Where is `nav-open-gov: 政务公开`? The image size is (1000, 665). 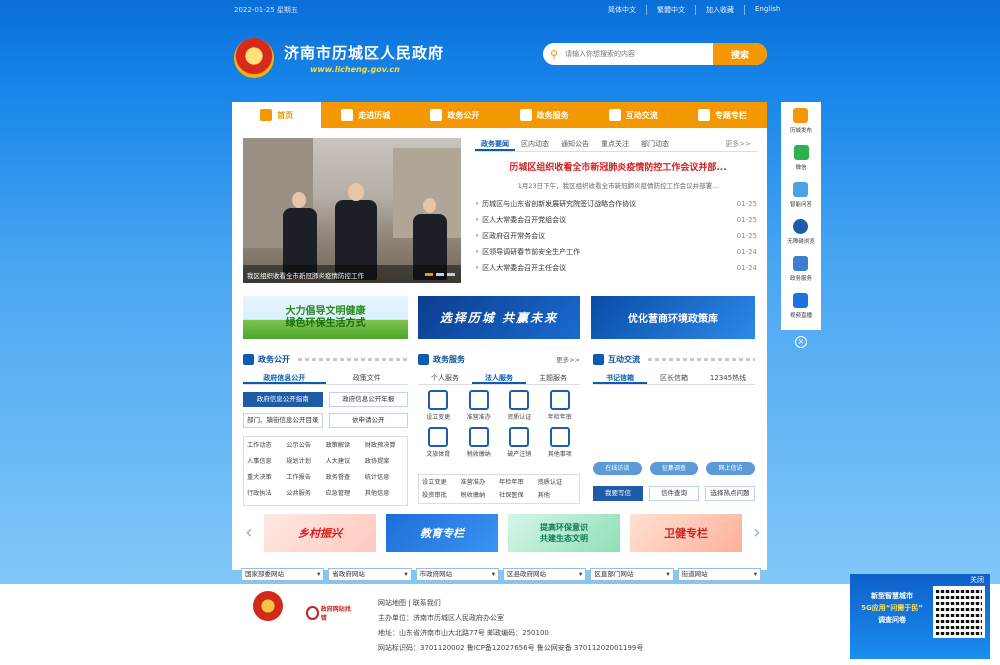 nav-open-gov: 政务公开 is located at coordinates (454, 115).